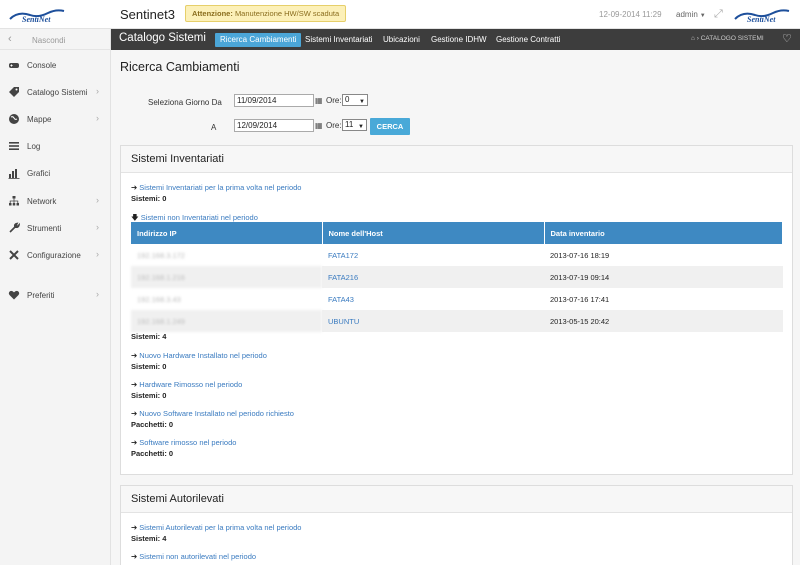  I want to click on to-hour-label: Ore:, so click(334, 125).